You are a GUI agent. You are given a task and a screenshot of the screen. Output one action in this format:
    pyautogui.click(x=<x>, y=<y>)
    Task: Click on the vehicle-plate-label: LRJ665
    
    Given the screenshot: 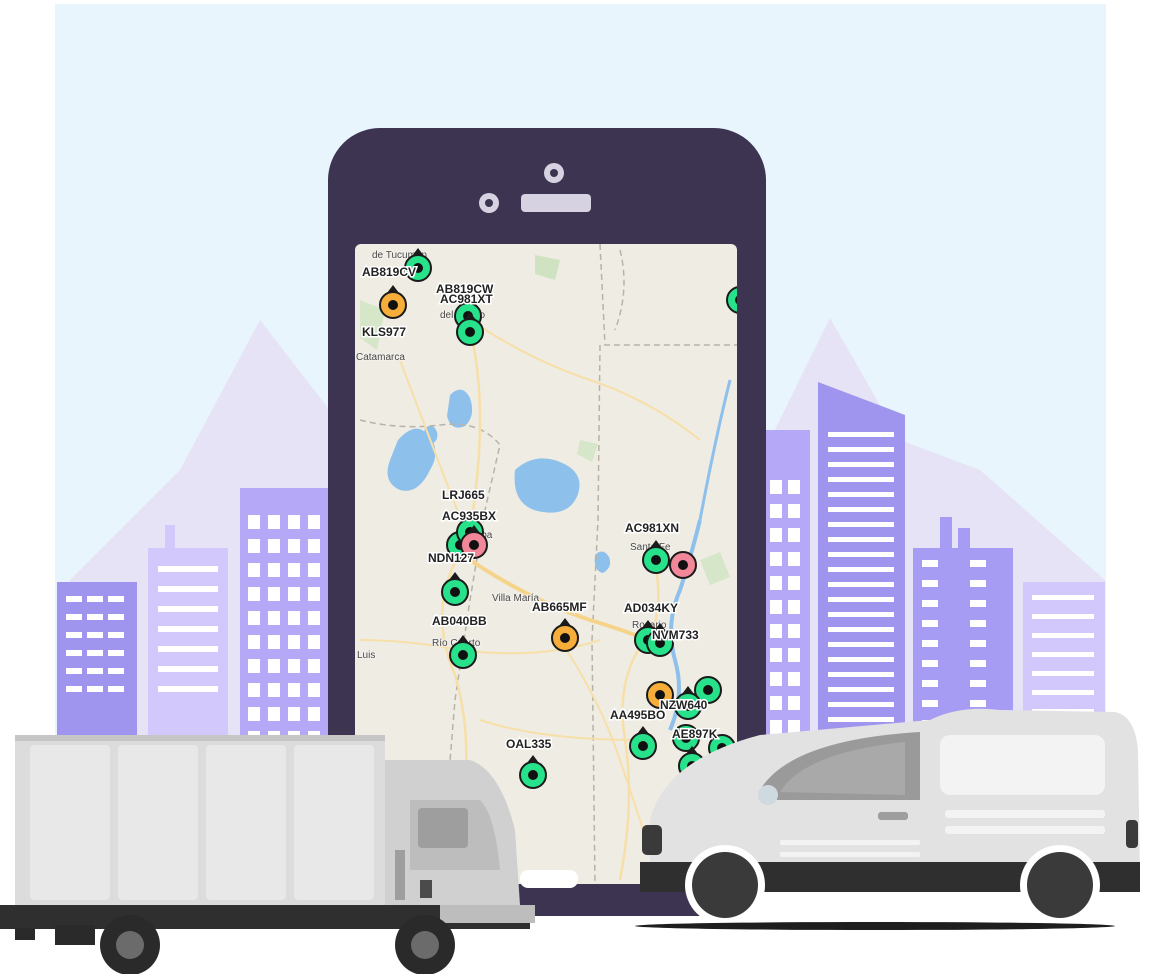 What is the action you would take?
    pyautogui.click(x=463, y=495)
    